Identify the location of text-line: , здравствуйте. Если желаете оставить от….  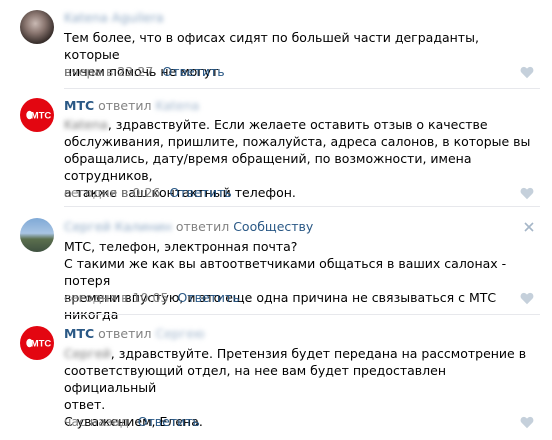
(297, 124).